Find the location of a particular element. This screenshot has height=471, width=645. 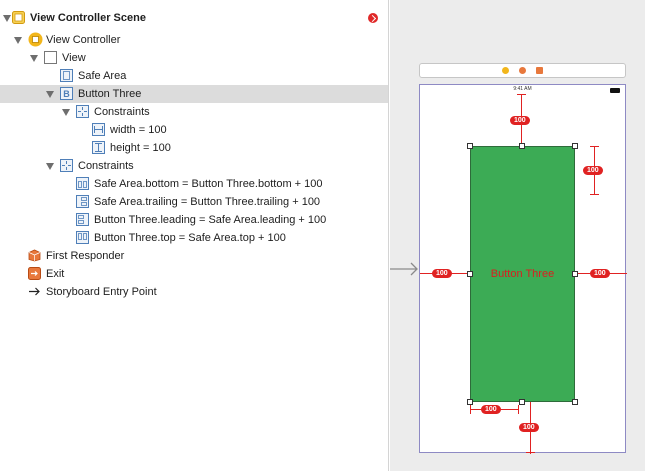

view-controller-dock-icon is located at coordinates (505, 70).